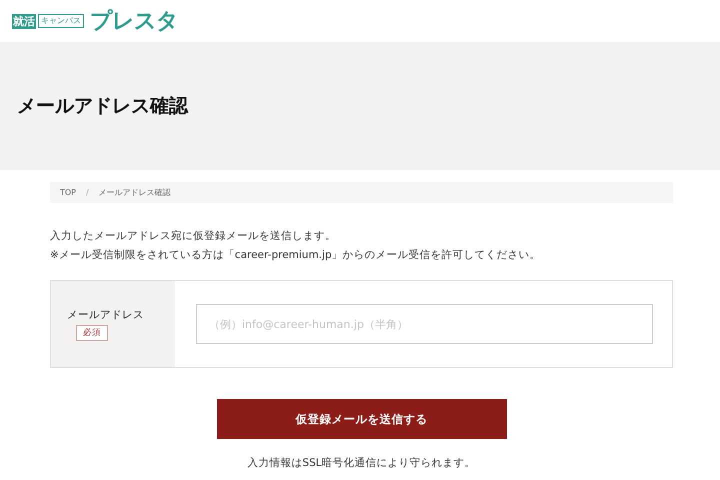 This screenshot has height=480, width=720. Describe the element at coordinates (24, 21) in the screenshot. I see `logo-badge: 就活` at that location.